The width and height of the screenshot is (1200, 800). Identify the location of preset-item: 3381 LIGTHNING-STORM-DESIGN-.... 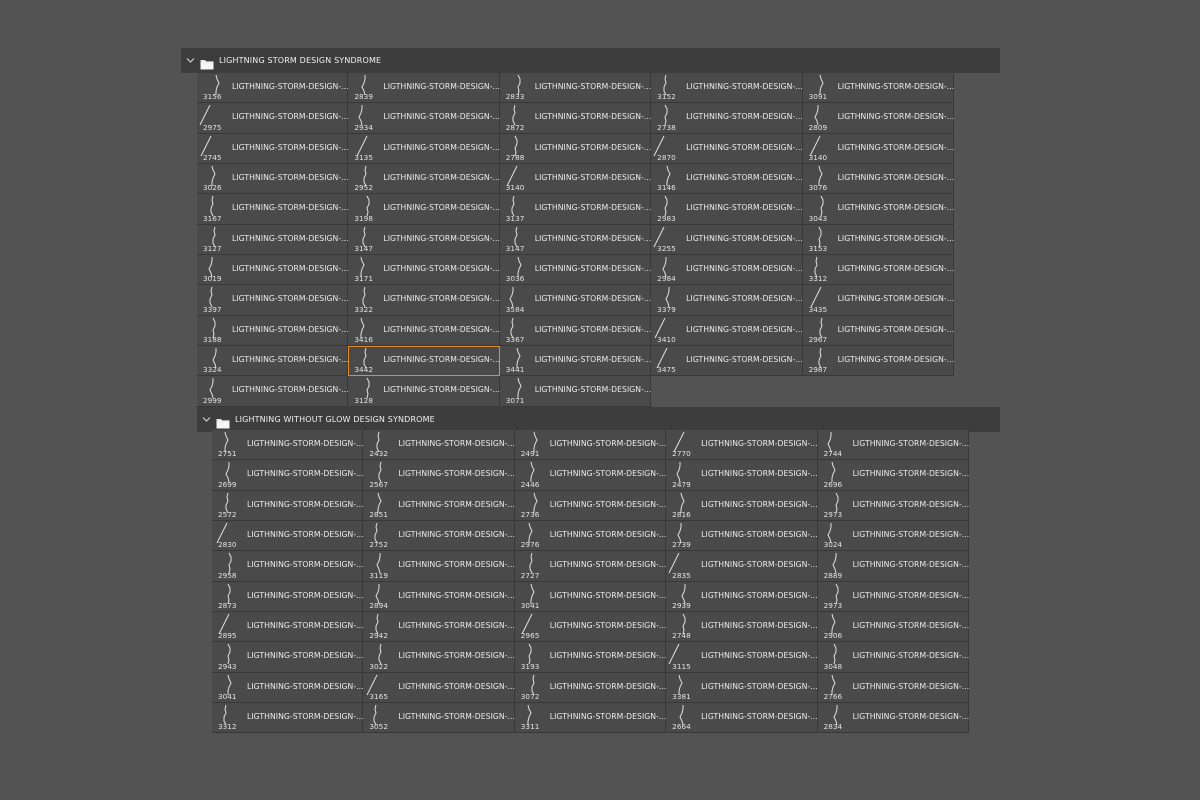
(742, 688).